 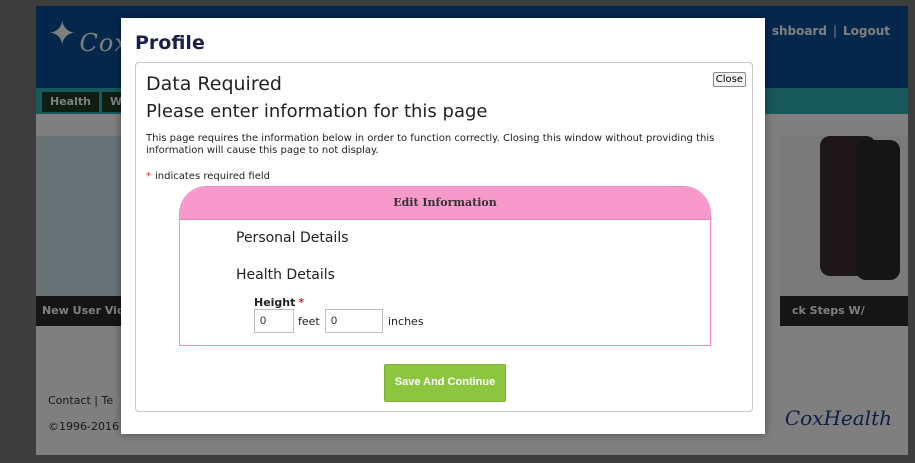 I want to click on required-note: * indicates required field, so click(x=208, y=176).